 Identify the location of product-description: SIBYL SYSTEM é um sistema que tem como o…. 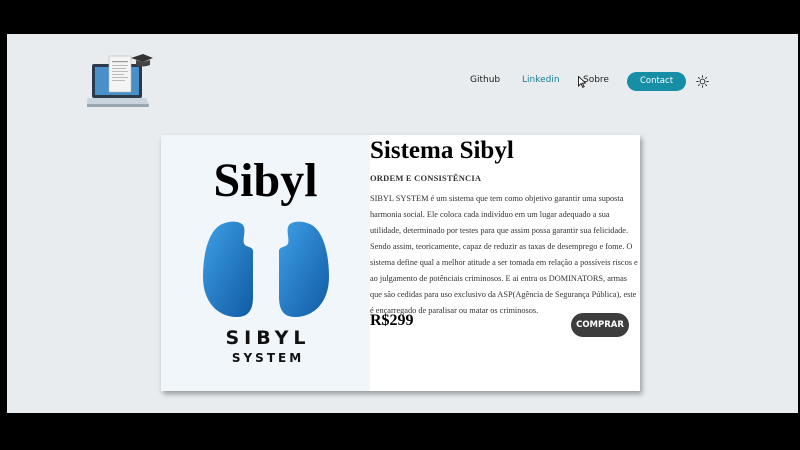
(504, 254).